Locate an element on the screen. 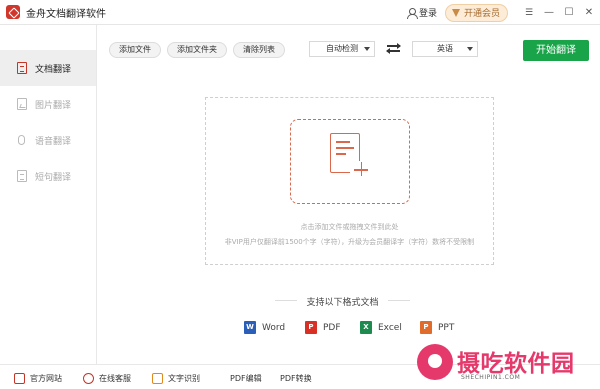  title-bar: 金舟文档翻译软件 登录 开通会员 ☰ — ☐ ✕ is located at coordinates (300, 12).